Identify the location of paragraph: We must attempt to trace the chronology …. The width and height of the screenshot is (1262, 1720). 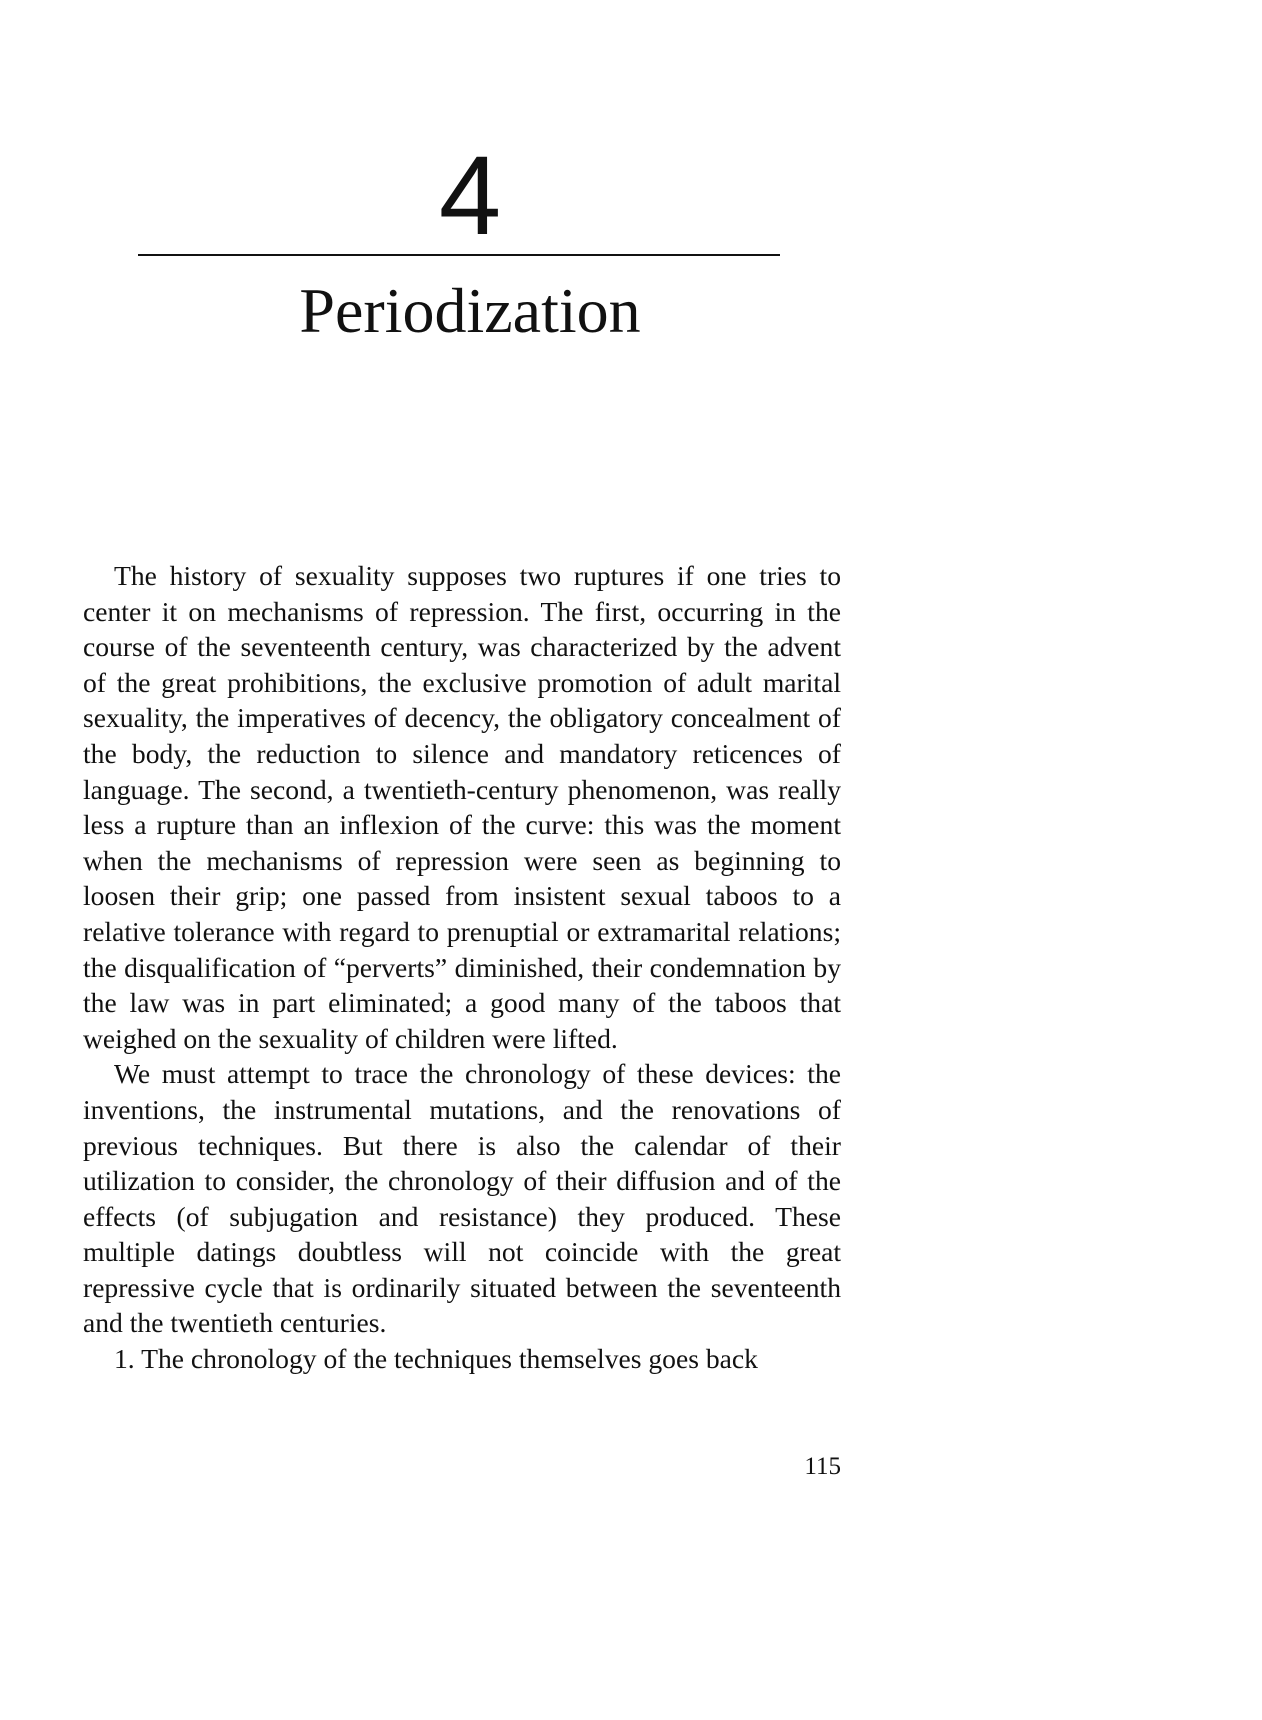
(462, 1198).